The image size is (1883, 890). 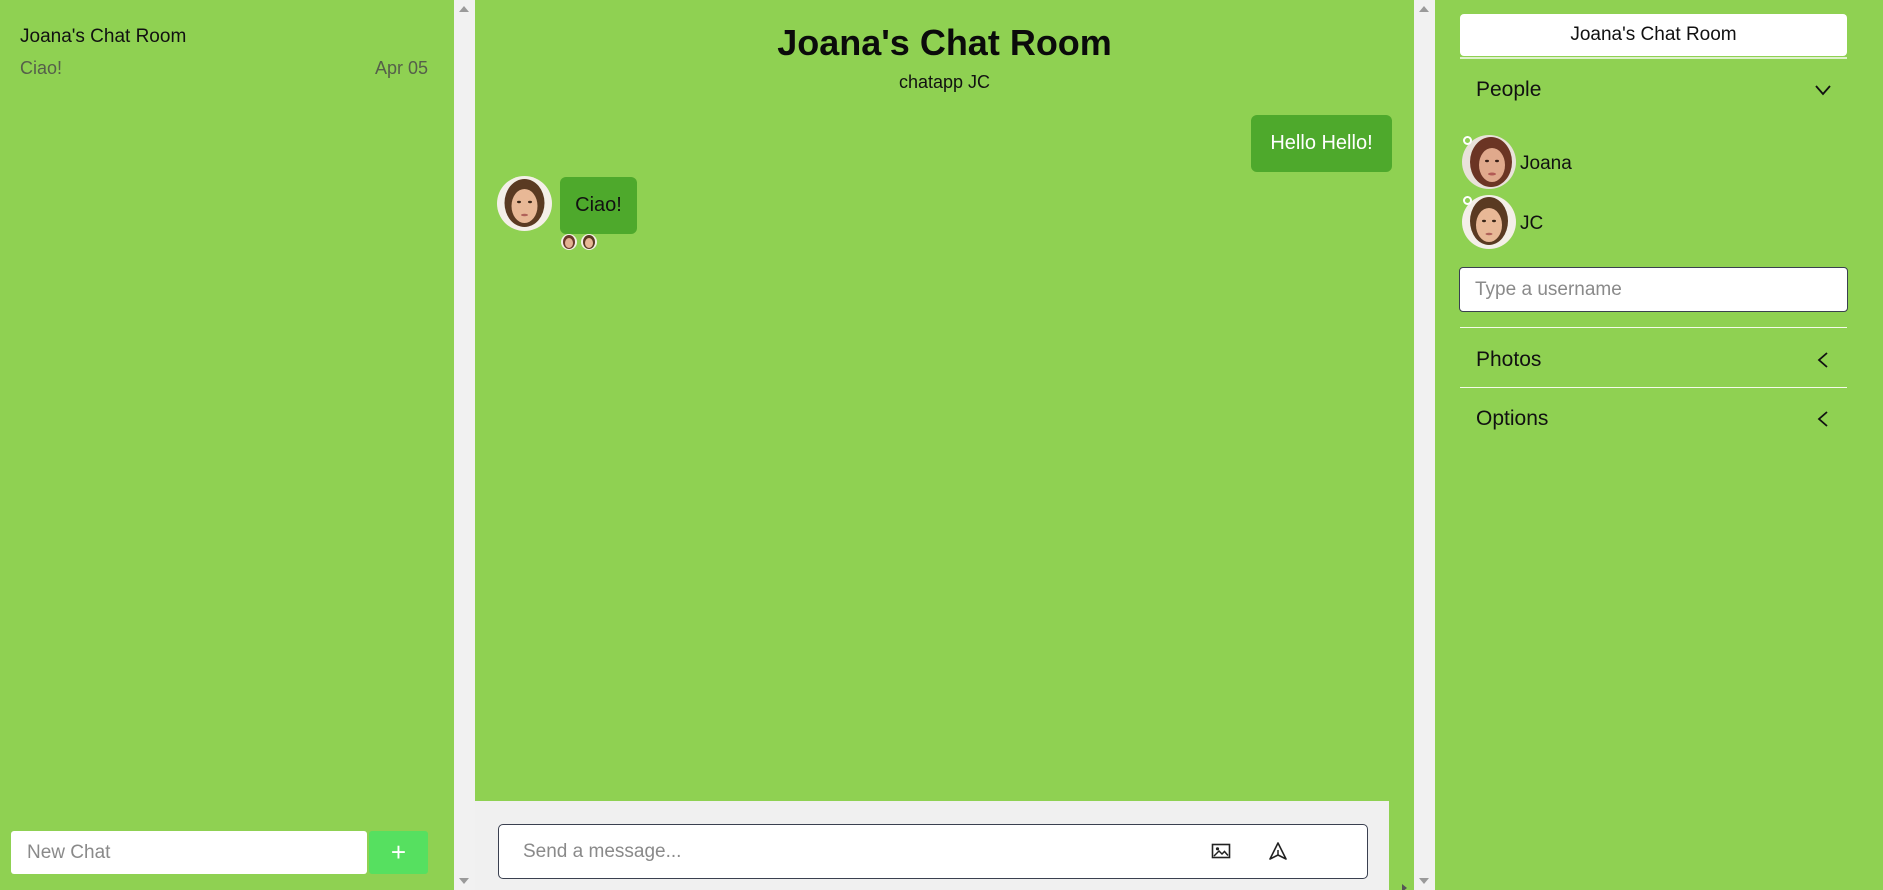 I want to click on chat-list-scrollbar, so click(x=464, y=445).